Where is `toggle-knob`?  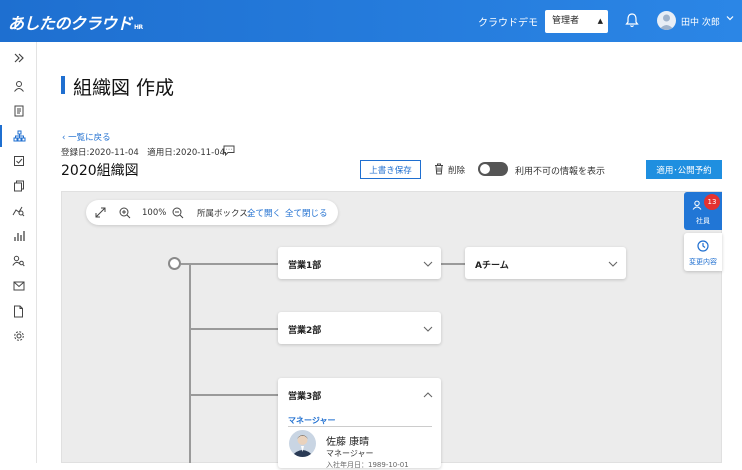 toggle-knob is located at coordinates (485, 169).